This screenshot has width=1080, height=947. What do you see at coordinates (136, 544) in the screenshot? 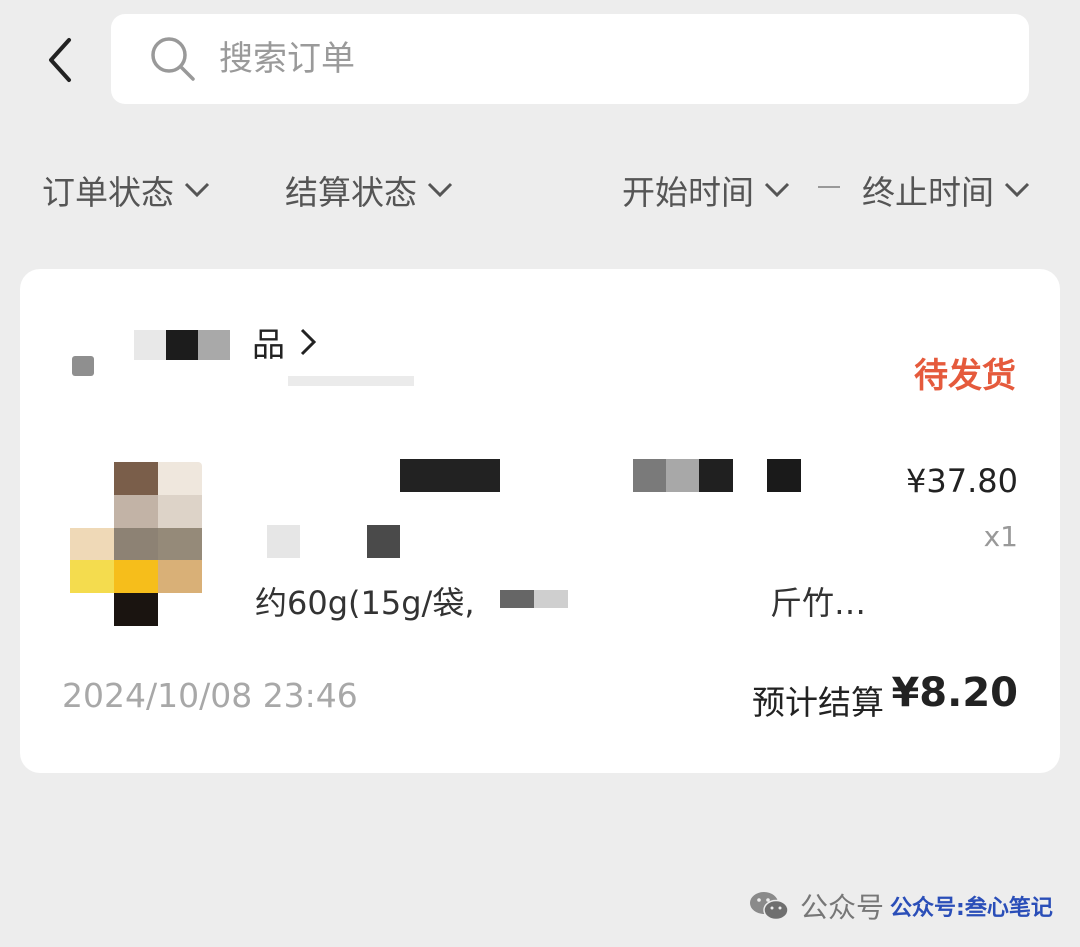
I see `product-thumbnail` at bounding box center [136, 544].